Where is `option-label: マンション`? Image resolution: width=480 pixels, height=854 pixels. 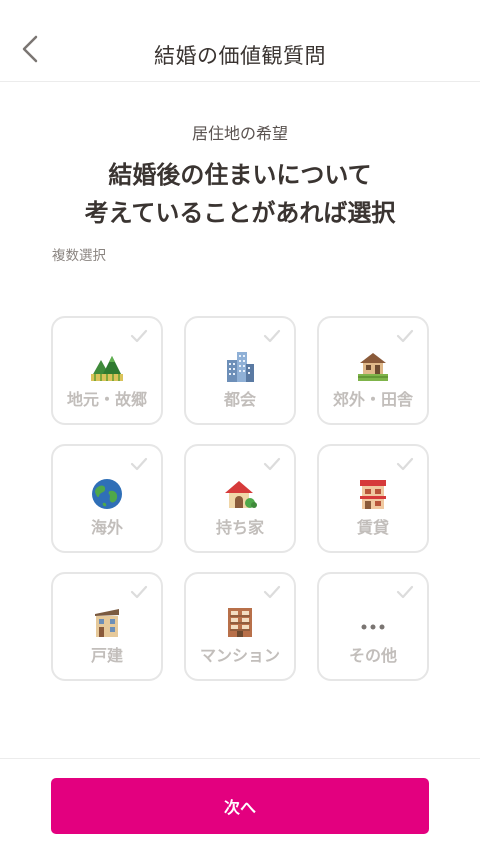 option-label: マンション is located at coordinates (239, 655).